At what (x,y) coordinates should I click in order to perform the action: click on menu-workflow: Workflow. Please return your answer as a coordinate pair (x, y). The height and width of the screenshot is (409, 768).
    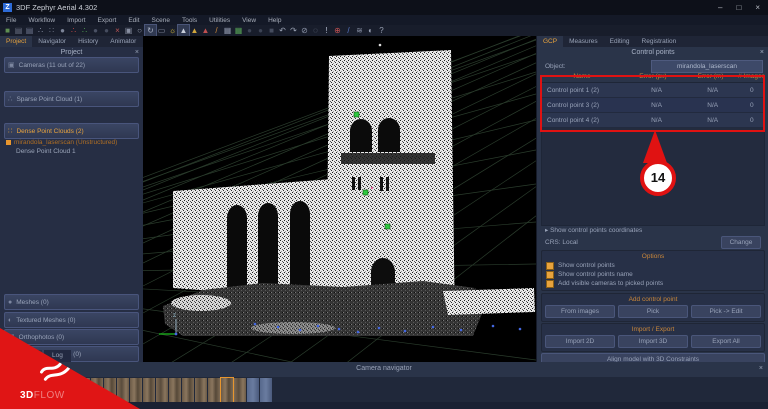
    Looking at the image, I should click on (41, 20).